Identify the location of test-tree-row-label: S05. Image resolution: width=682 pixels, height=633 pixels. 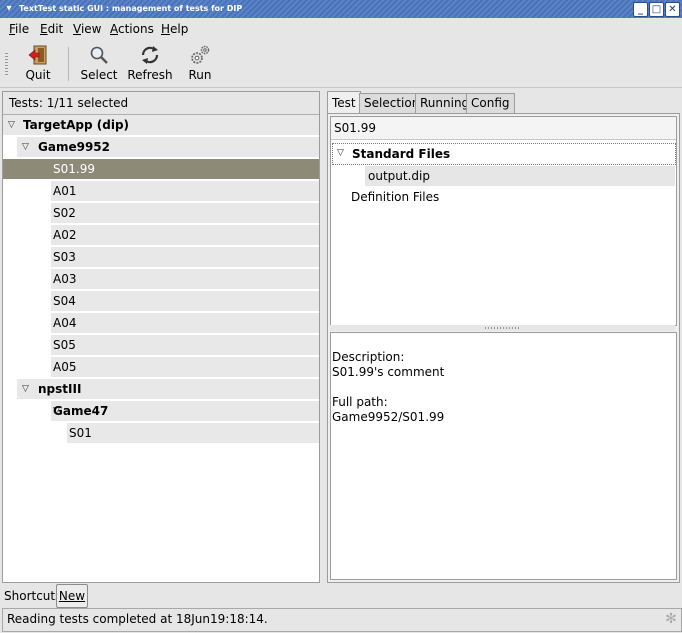
(64, 345).